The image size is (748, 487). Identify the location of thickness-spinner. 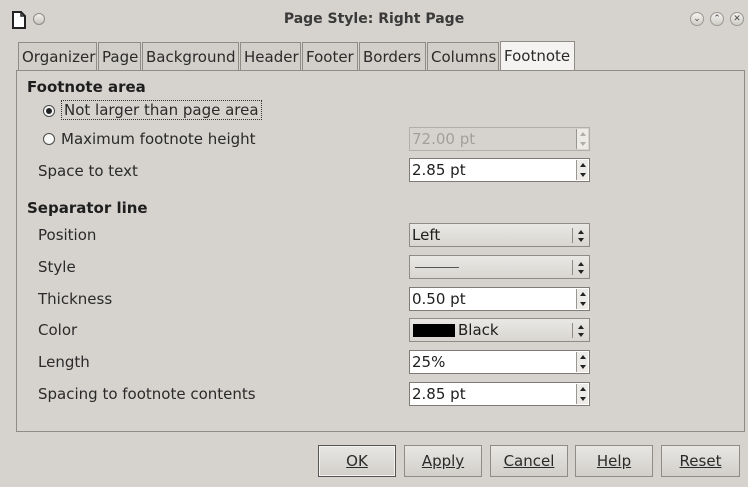
(582, 299).